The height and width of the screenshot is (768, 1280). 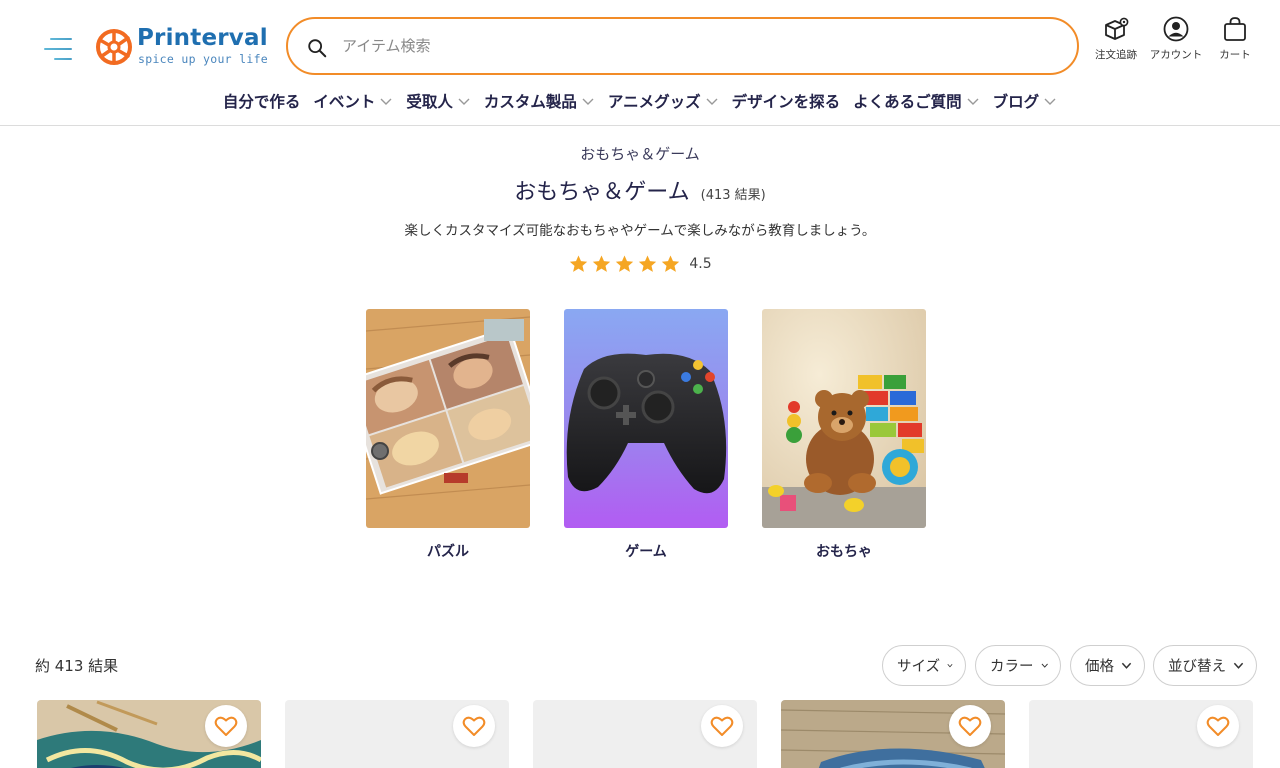 I want to click on price-filter-dropdown: 価格, so click(x=1107, y=665).